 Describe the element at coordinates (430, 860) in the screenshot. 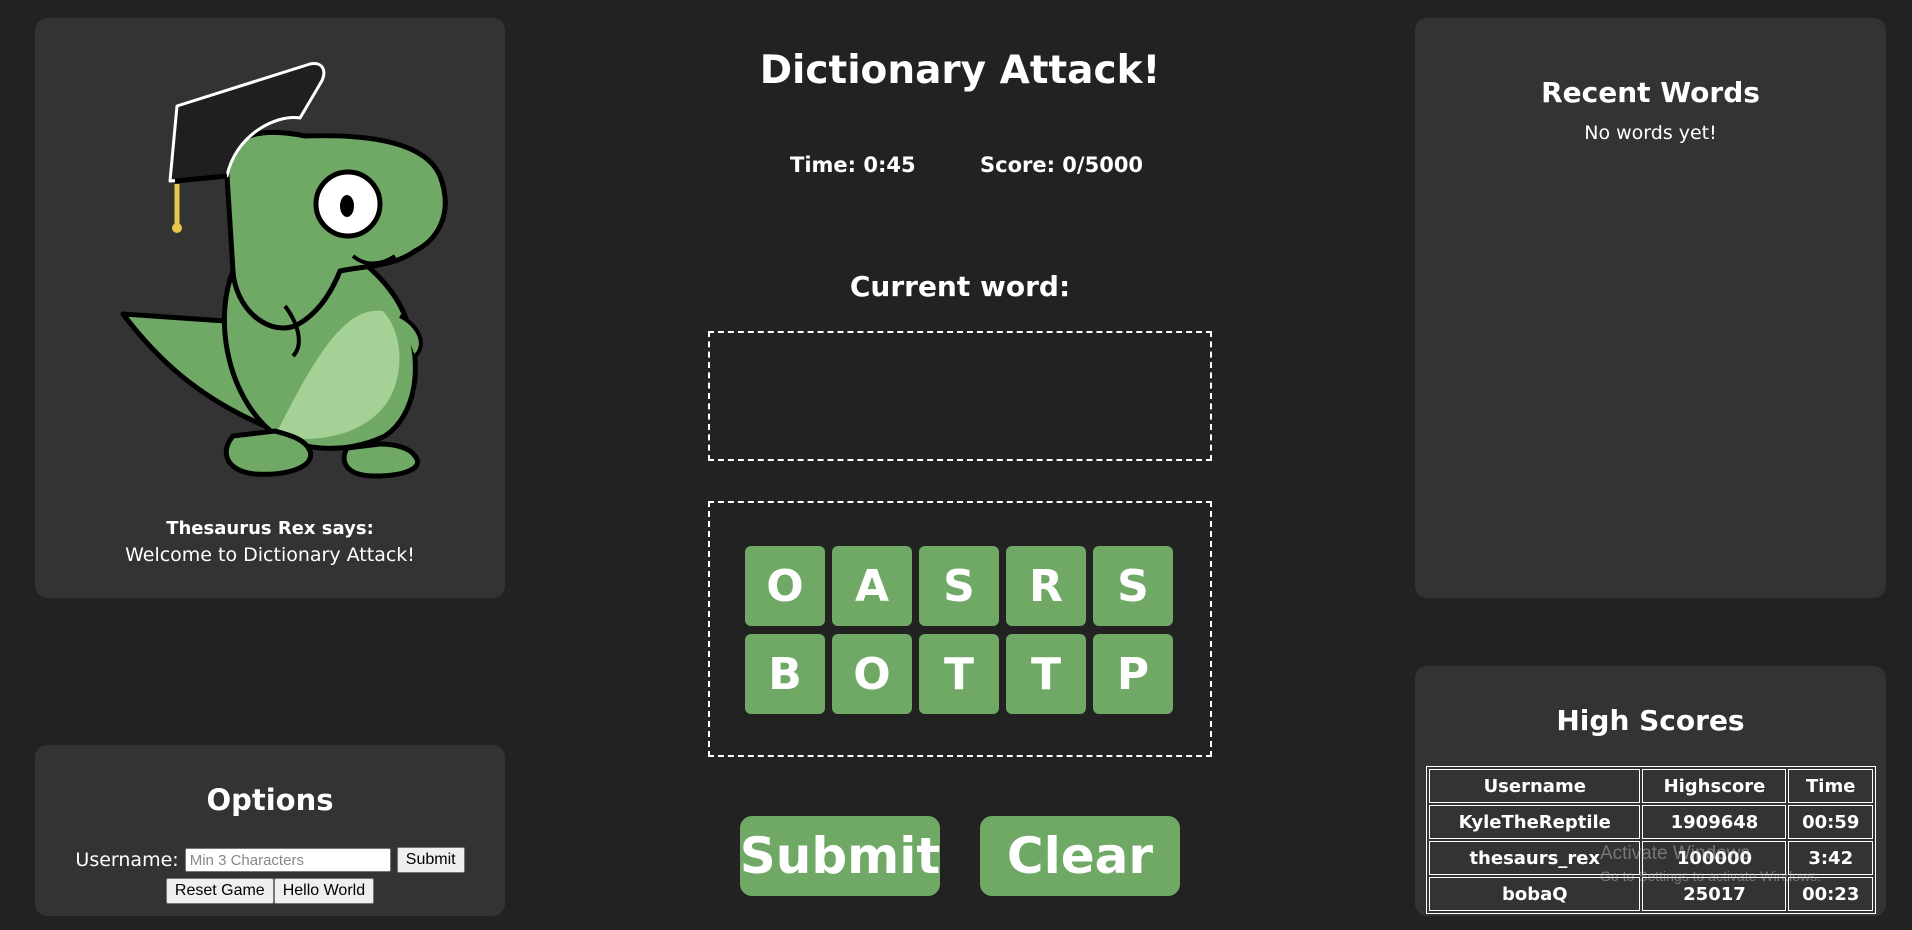

I see `username-submit-button: Submit` at that location.